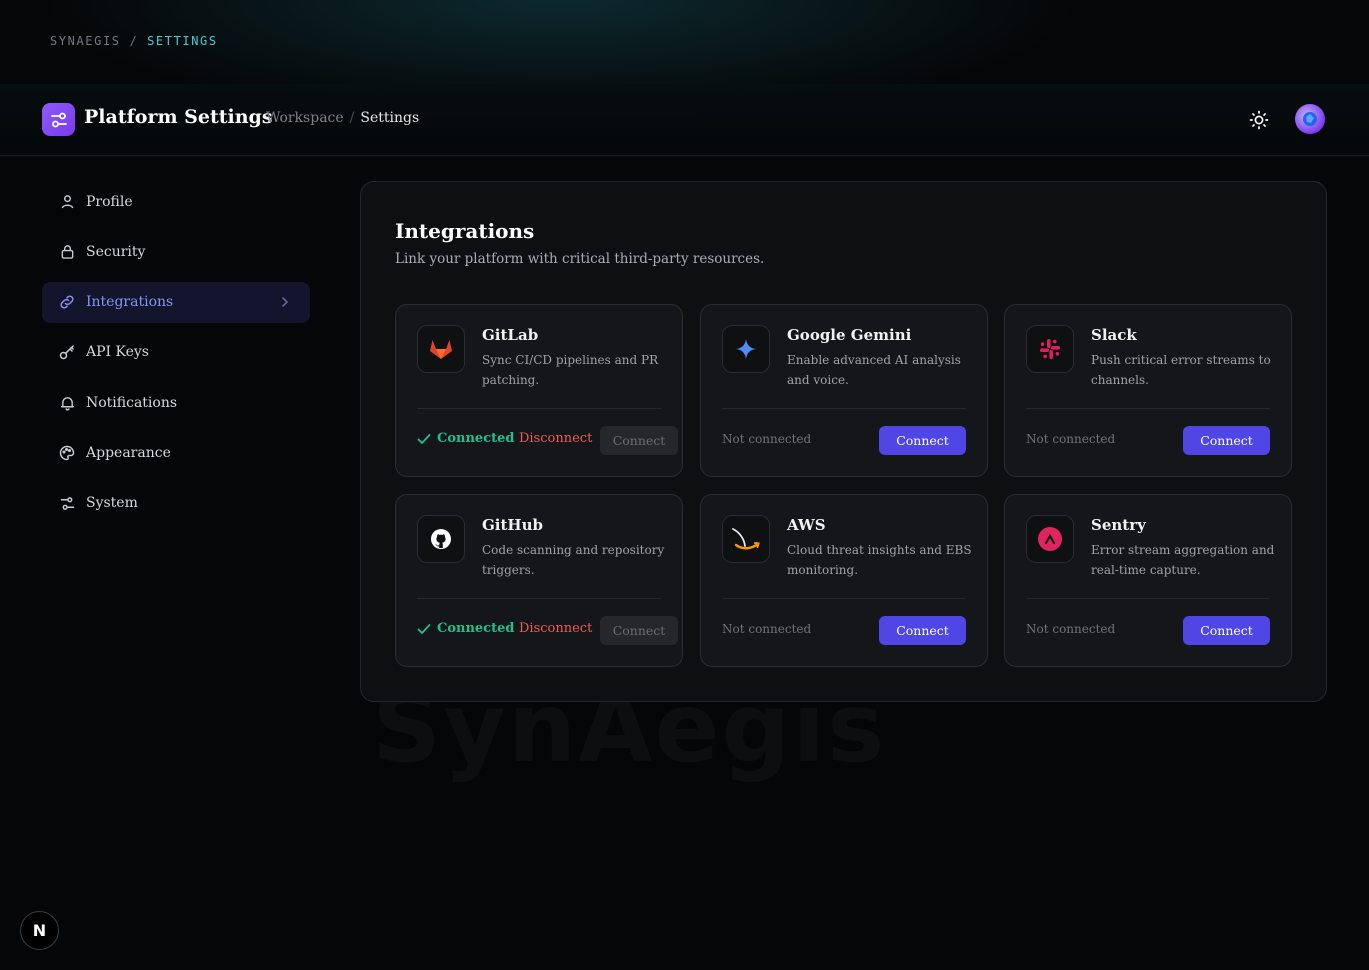  I want to click on sidebar-item-label: Appearance, so click(128, 452).